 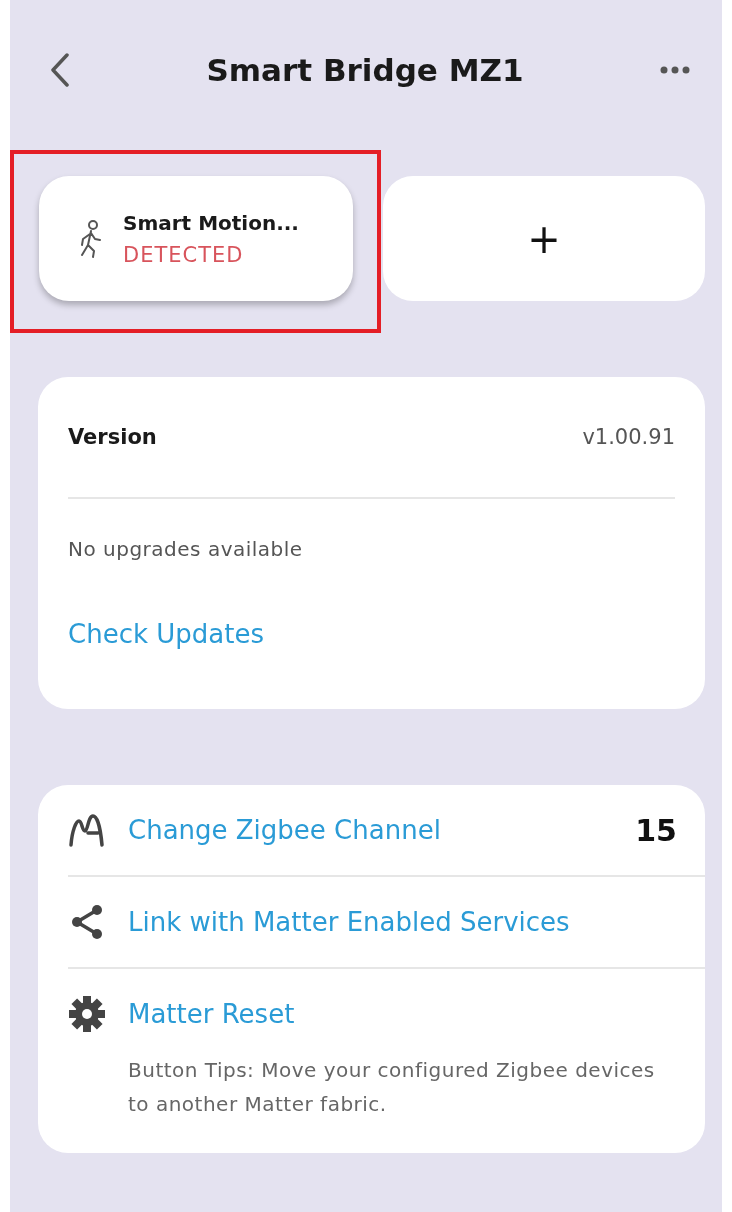 What do you see at coordinates (365, 70) in the screenshot?
I see `page-title: Smart Bridge MZ1` at bounding box center [365, 70].